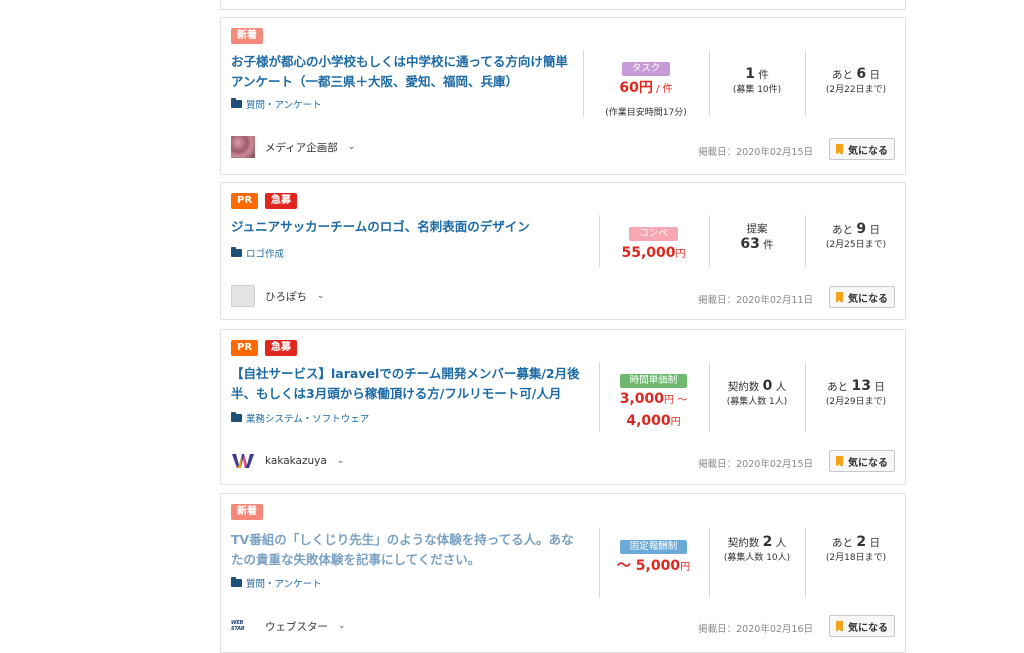 The width and height of the screenshot is (1024, 653). Describe the element at coordinates (296, 626) in the screenshot. I see `client-name: ウェブスター` at that location.